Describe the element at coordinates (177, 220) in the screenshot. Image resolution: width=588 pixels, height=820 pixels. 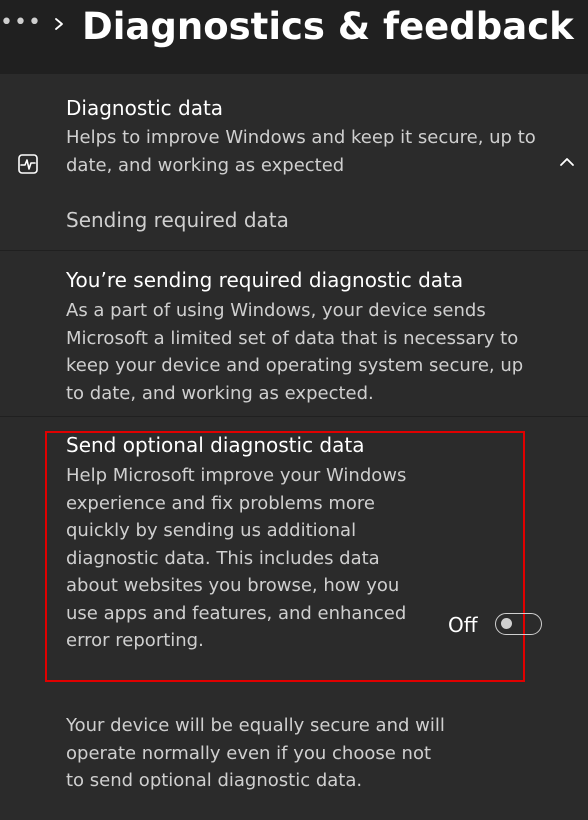
I see `diagnostic-data-status: Sending required data` at that location.